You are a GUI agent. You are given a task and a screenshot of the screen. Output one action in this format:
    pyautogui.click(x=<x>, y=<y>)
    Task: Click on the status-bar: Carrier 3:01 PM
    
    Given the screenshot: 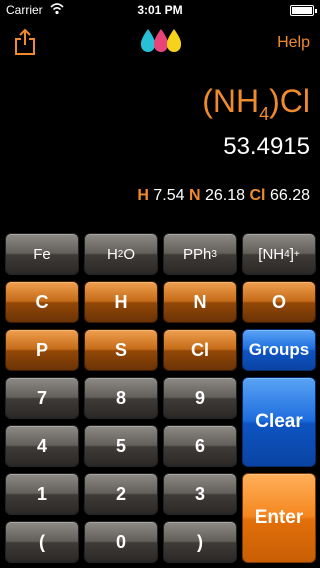 What is the action you would take?
    pyautogui.click(x=160, y=10)
    